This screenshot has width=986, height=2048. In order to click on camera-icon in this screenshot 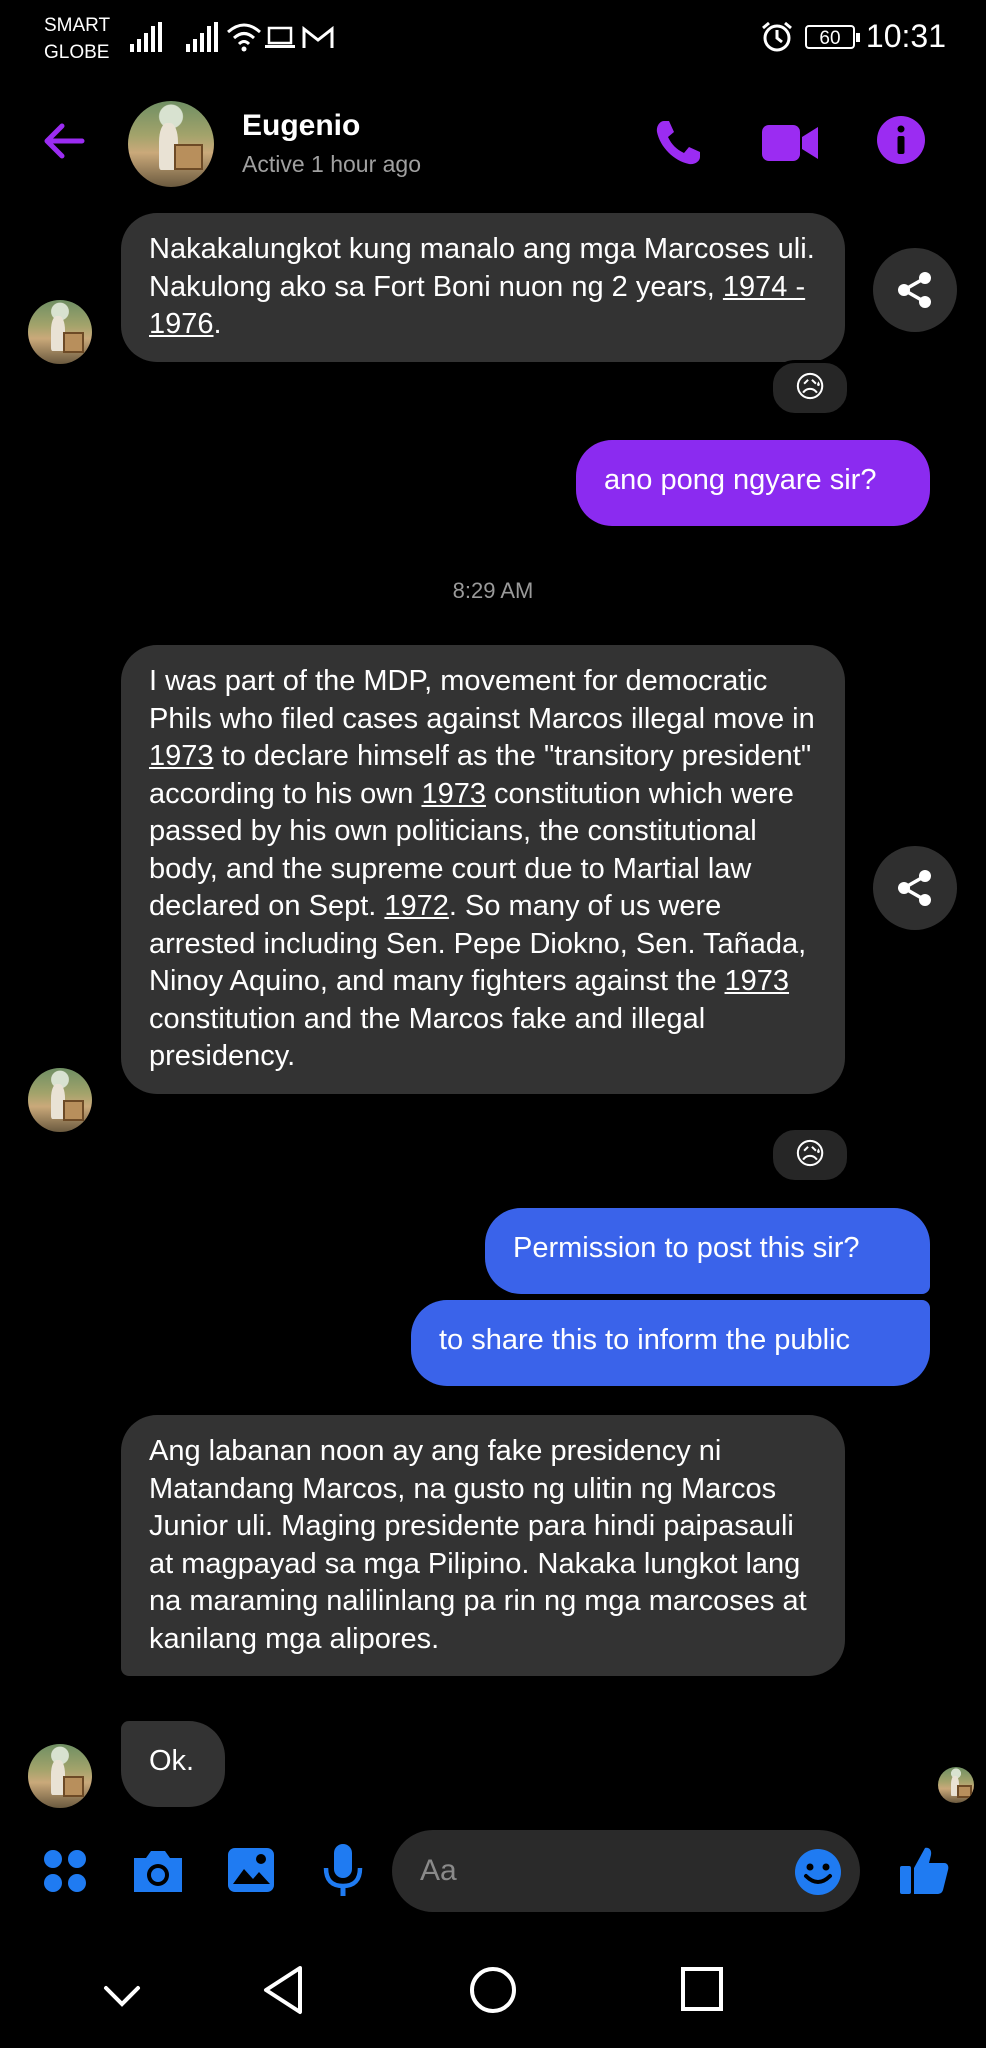, I will do `click(158, 1871)`.